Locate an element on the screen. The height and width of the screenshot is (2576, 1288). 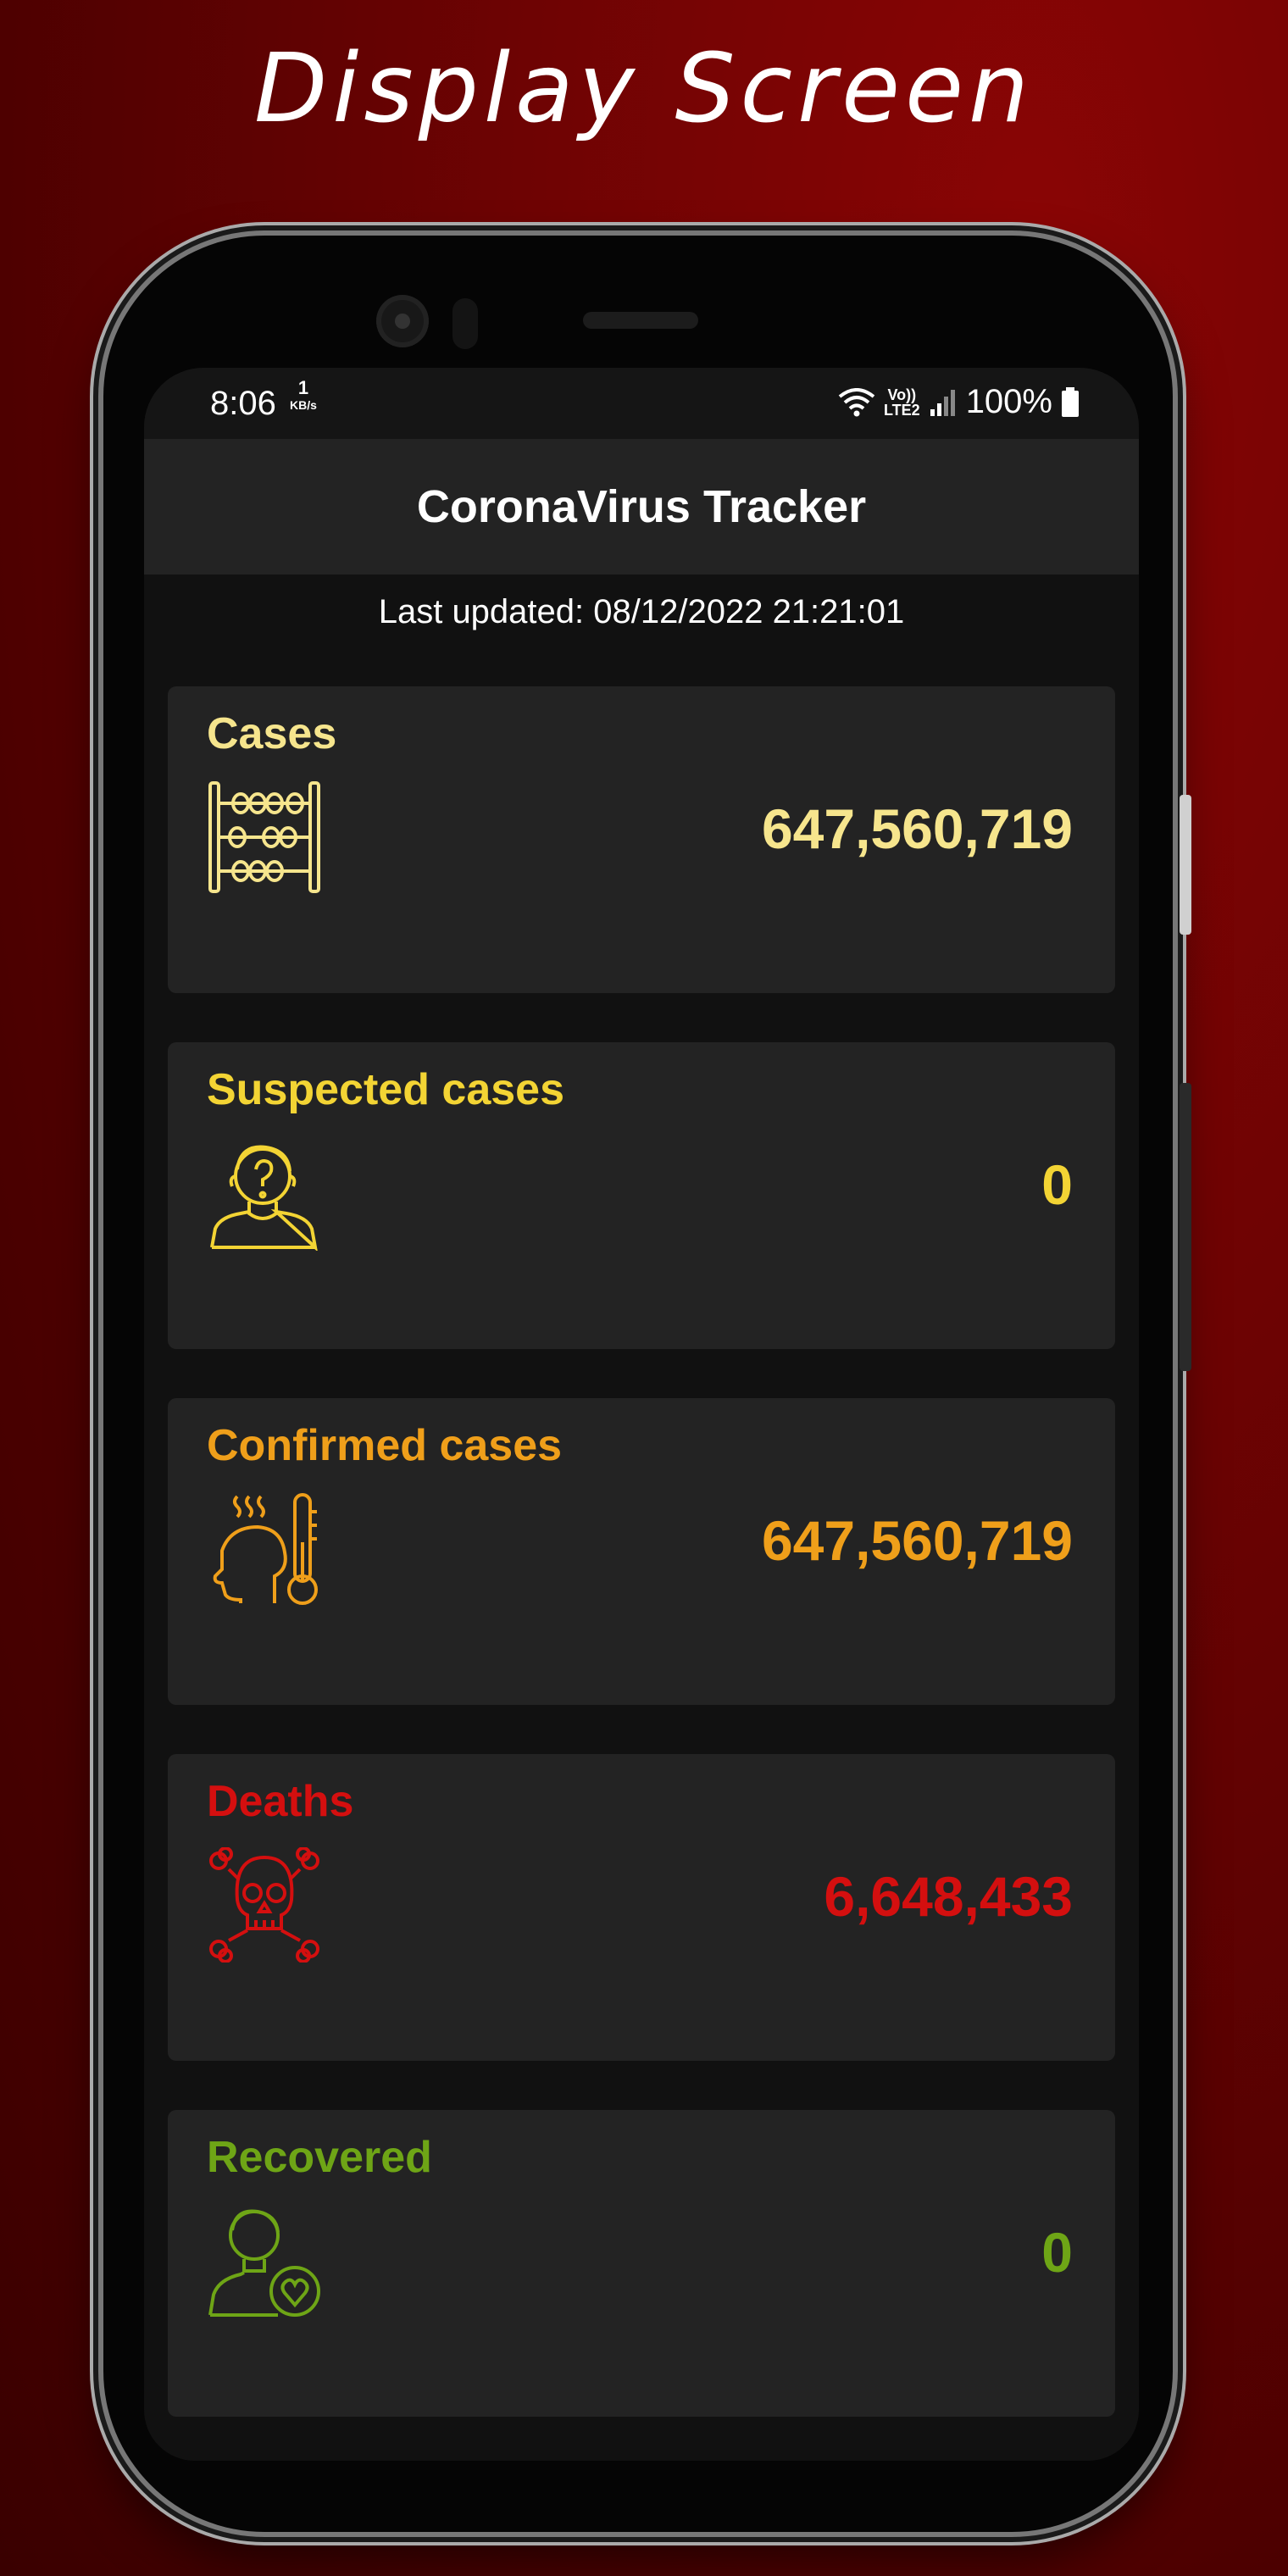
stat-value: 6,648,433 is located at coordinates (948, 1896).